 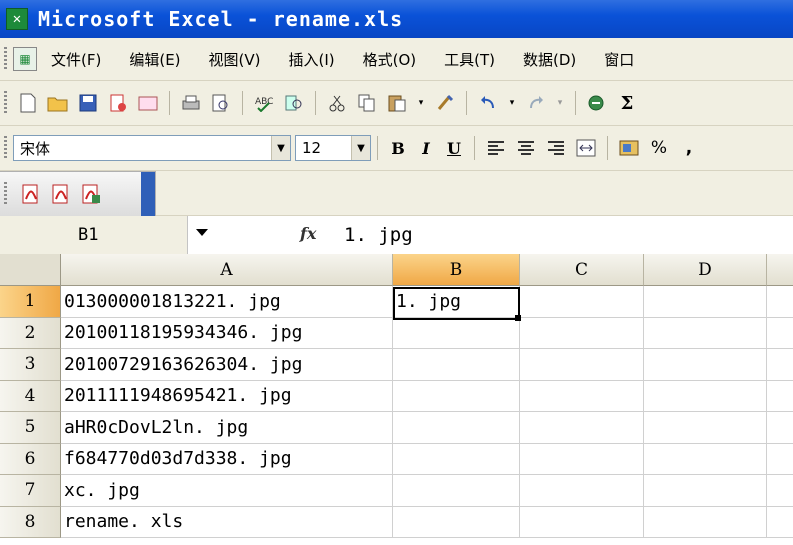 What do you see at coordinates (58, 103) in the screenshot?
I see `open-folder-icon` at bounding box center [58, 103].